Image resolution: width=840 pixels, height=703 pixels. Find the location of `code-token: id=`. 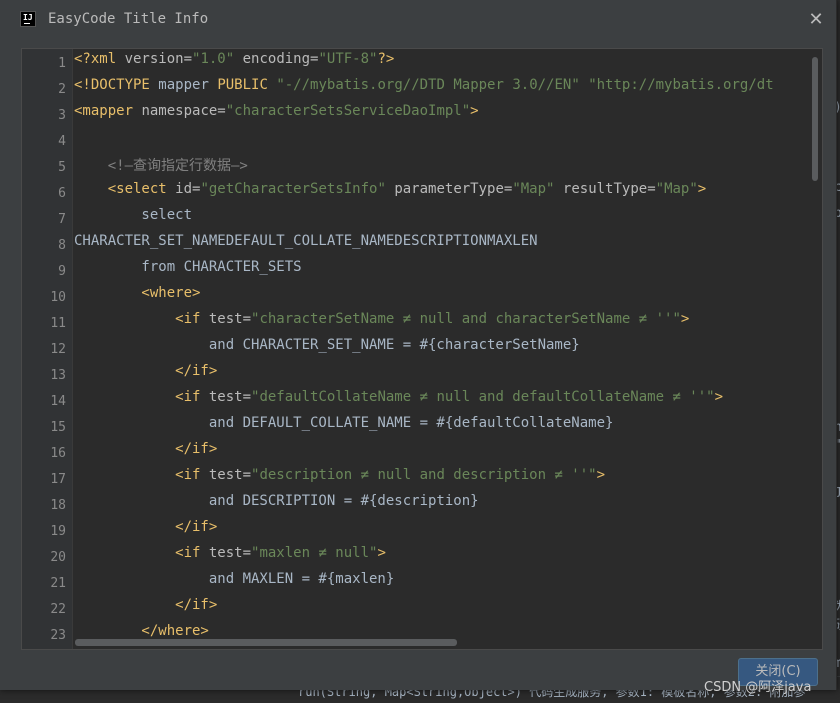

code-token: id= is located at coordinates (188, 189).